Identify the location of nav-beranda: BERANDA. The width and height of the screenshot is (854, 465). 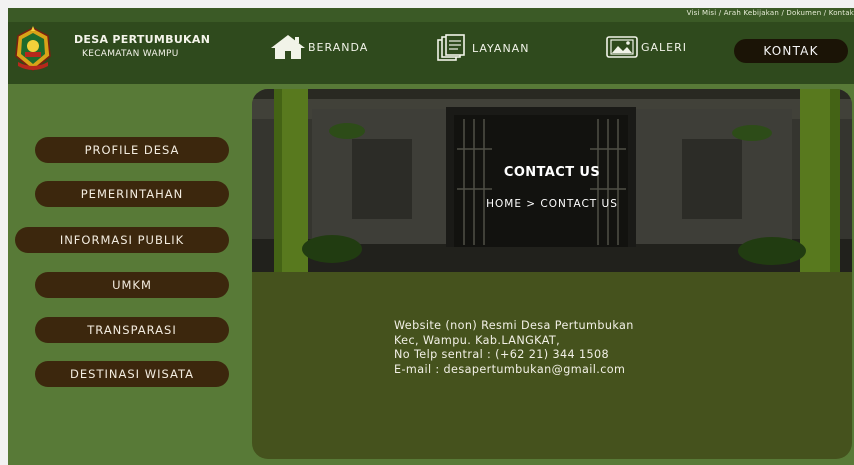
(319, 47).